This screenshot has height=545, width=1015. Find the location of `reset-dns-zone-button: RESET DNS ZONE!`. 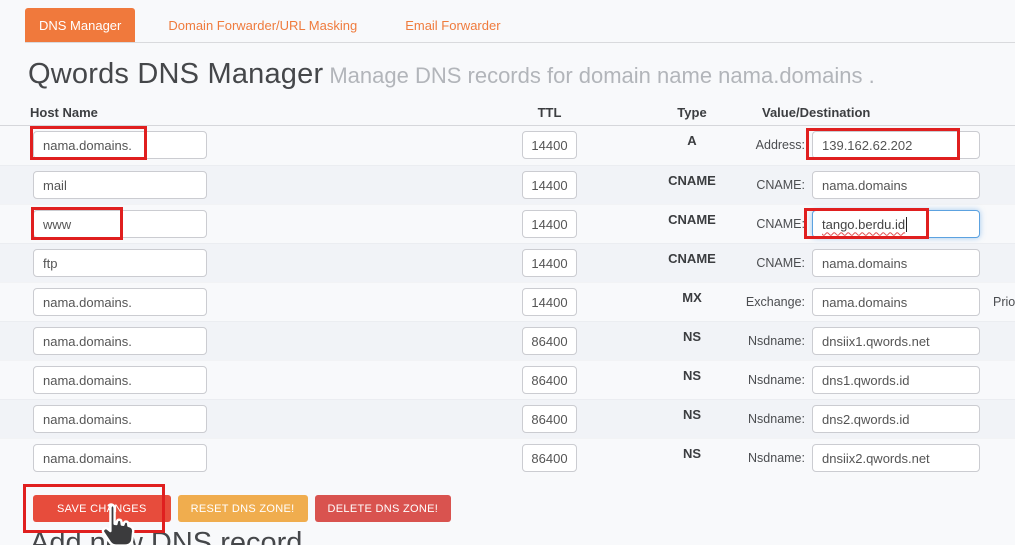

reset-dns-zone-button: RESET DNS ZONE! is located at coordinates (242, 508).